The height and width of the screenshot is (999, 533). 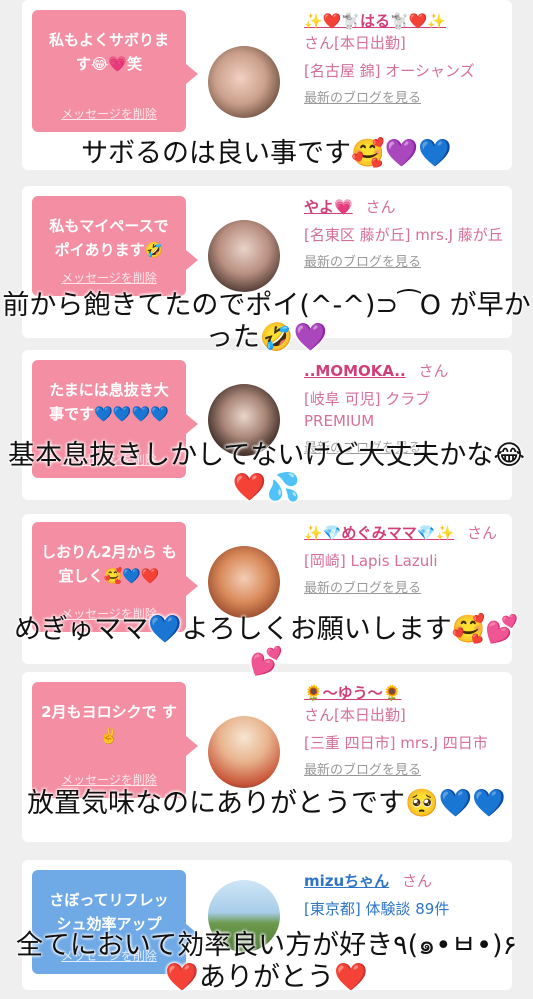 I want to click on profile-name-link: 🌻〜ゆう〜🌻, so click(x=352, y=693).